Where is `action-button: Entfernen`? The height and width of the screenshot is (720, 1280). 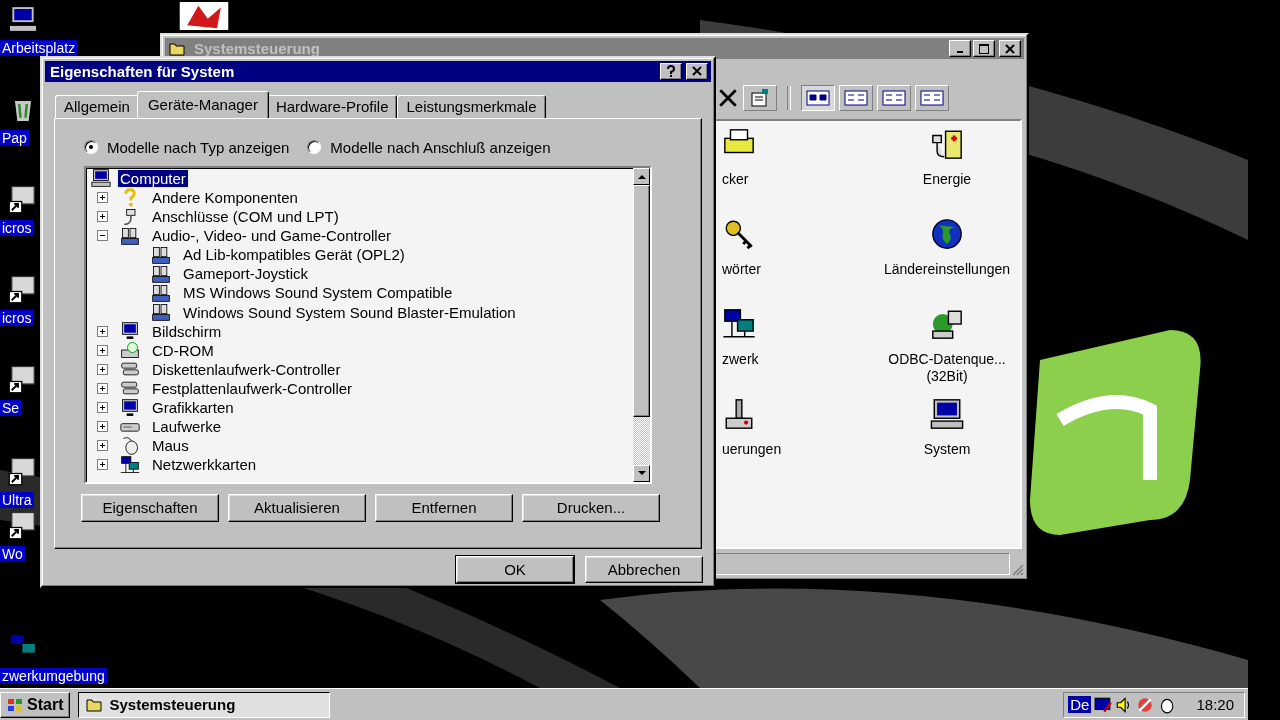 action-button: Entfernen is located at coordinates (444, 507).